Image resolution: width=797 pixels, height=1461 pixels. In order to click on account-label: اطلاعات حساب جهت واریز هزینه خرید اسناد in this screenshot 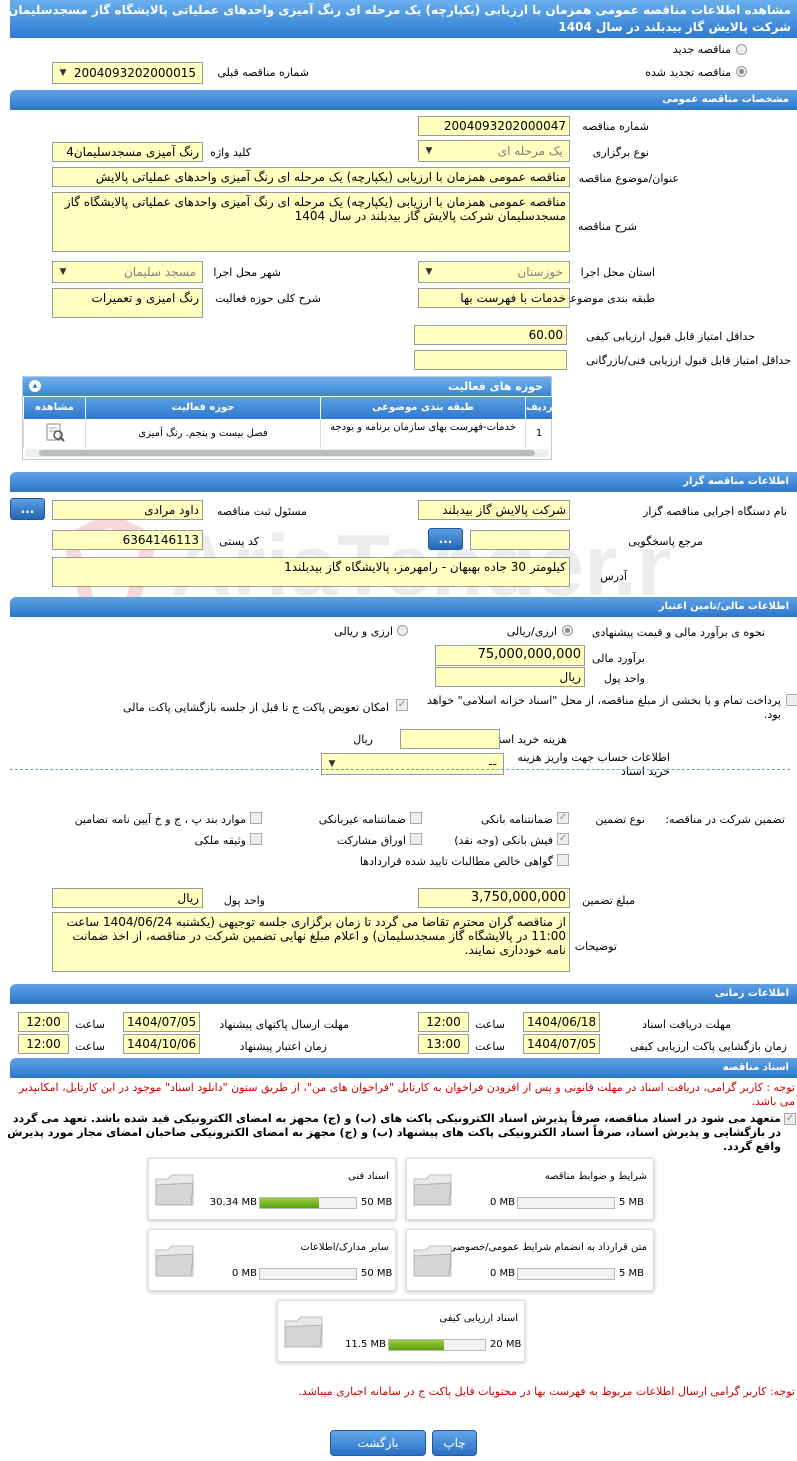, I will do `click(593, 764)`.